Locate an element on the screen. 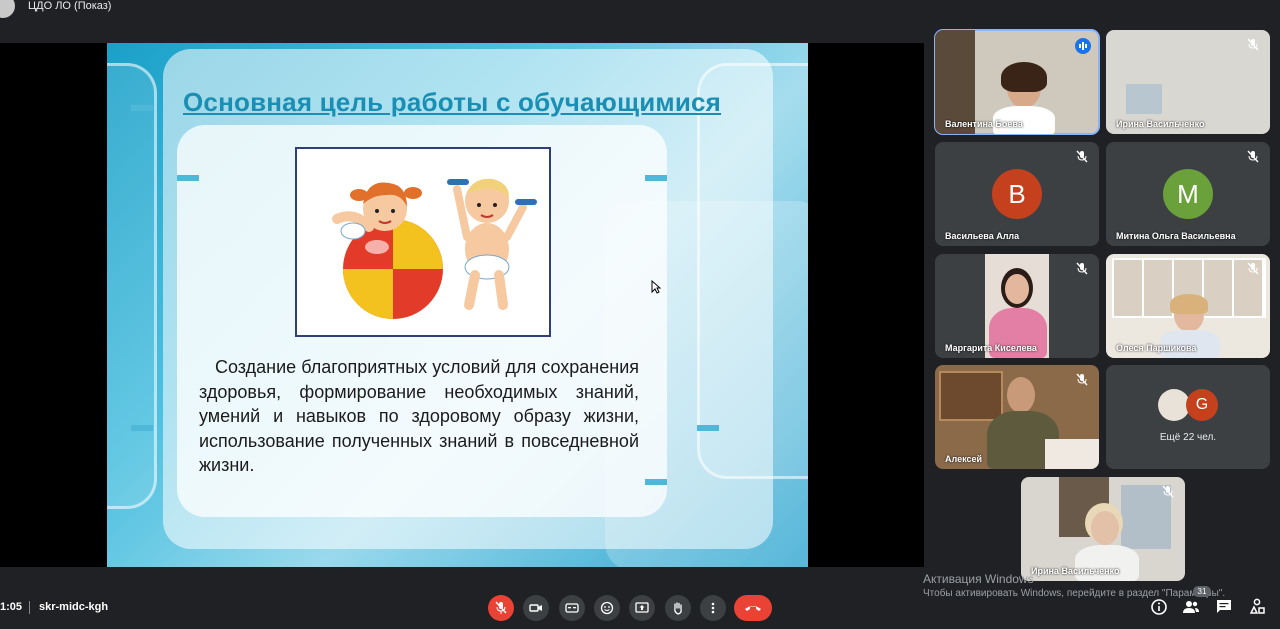 This screenshot has height=629, width=1280. meeting-code: skr-midc-kgh is located at coordinates (74, 607).